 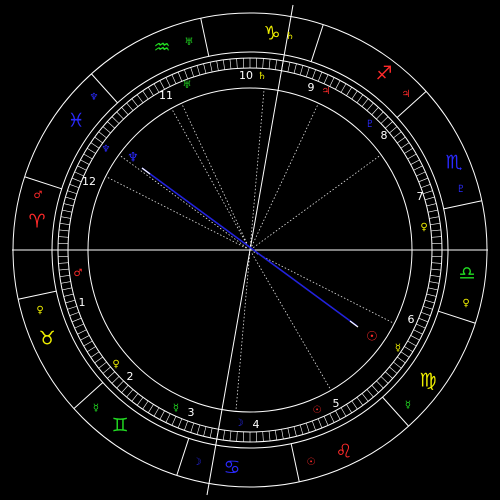 What do you see at coordinates (271, 34) in the screenshot?
I see `capricorn-sign-icon: ♑` at bounding box center [271, 34].